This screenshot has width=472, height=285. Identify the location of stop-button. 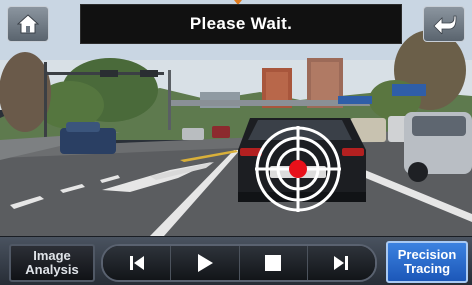
(273, 263).